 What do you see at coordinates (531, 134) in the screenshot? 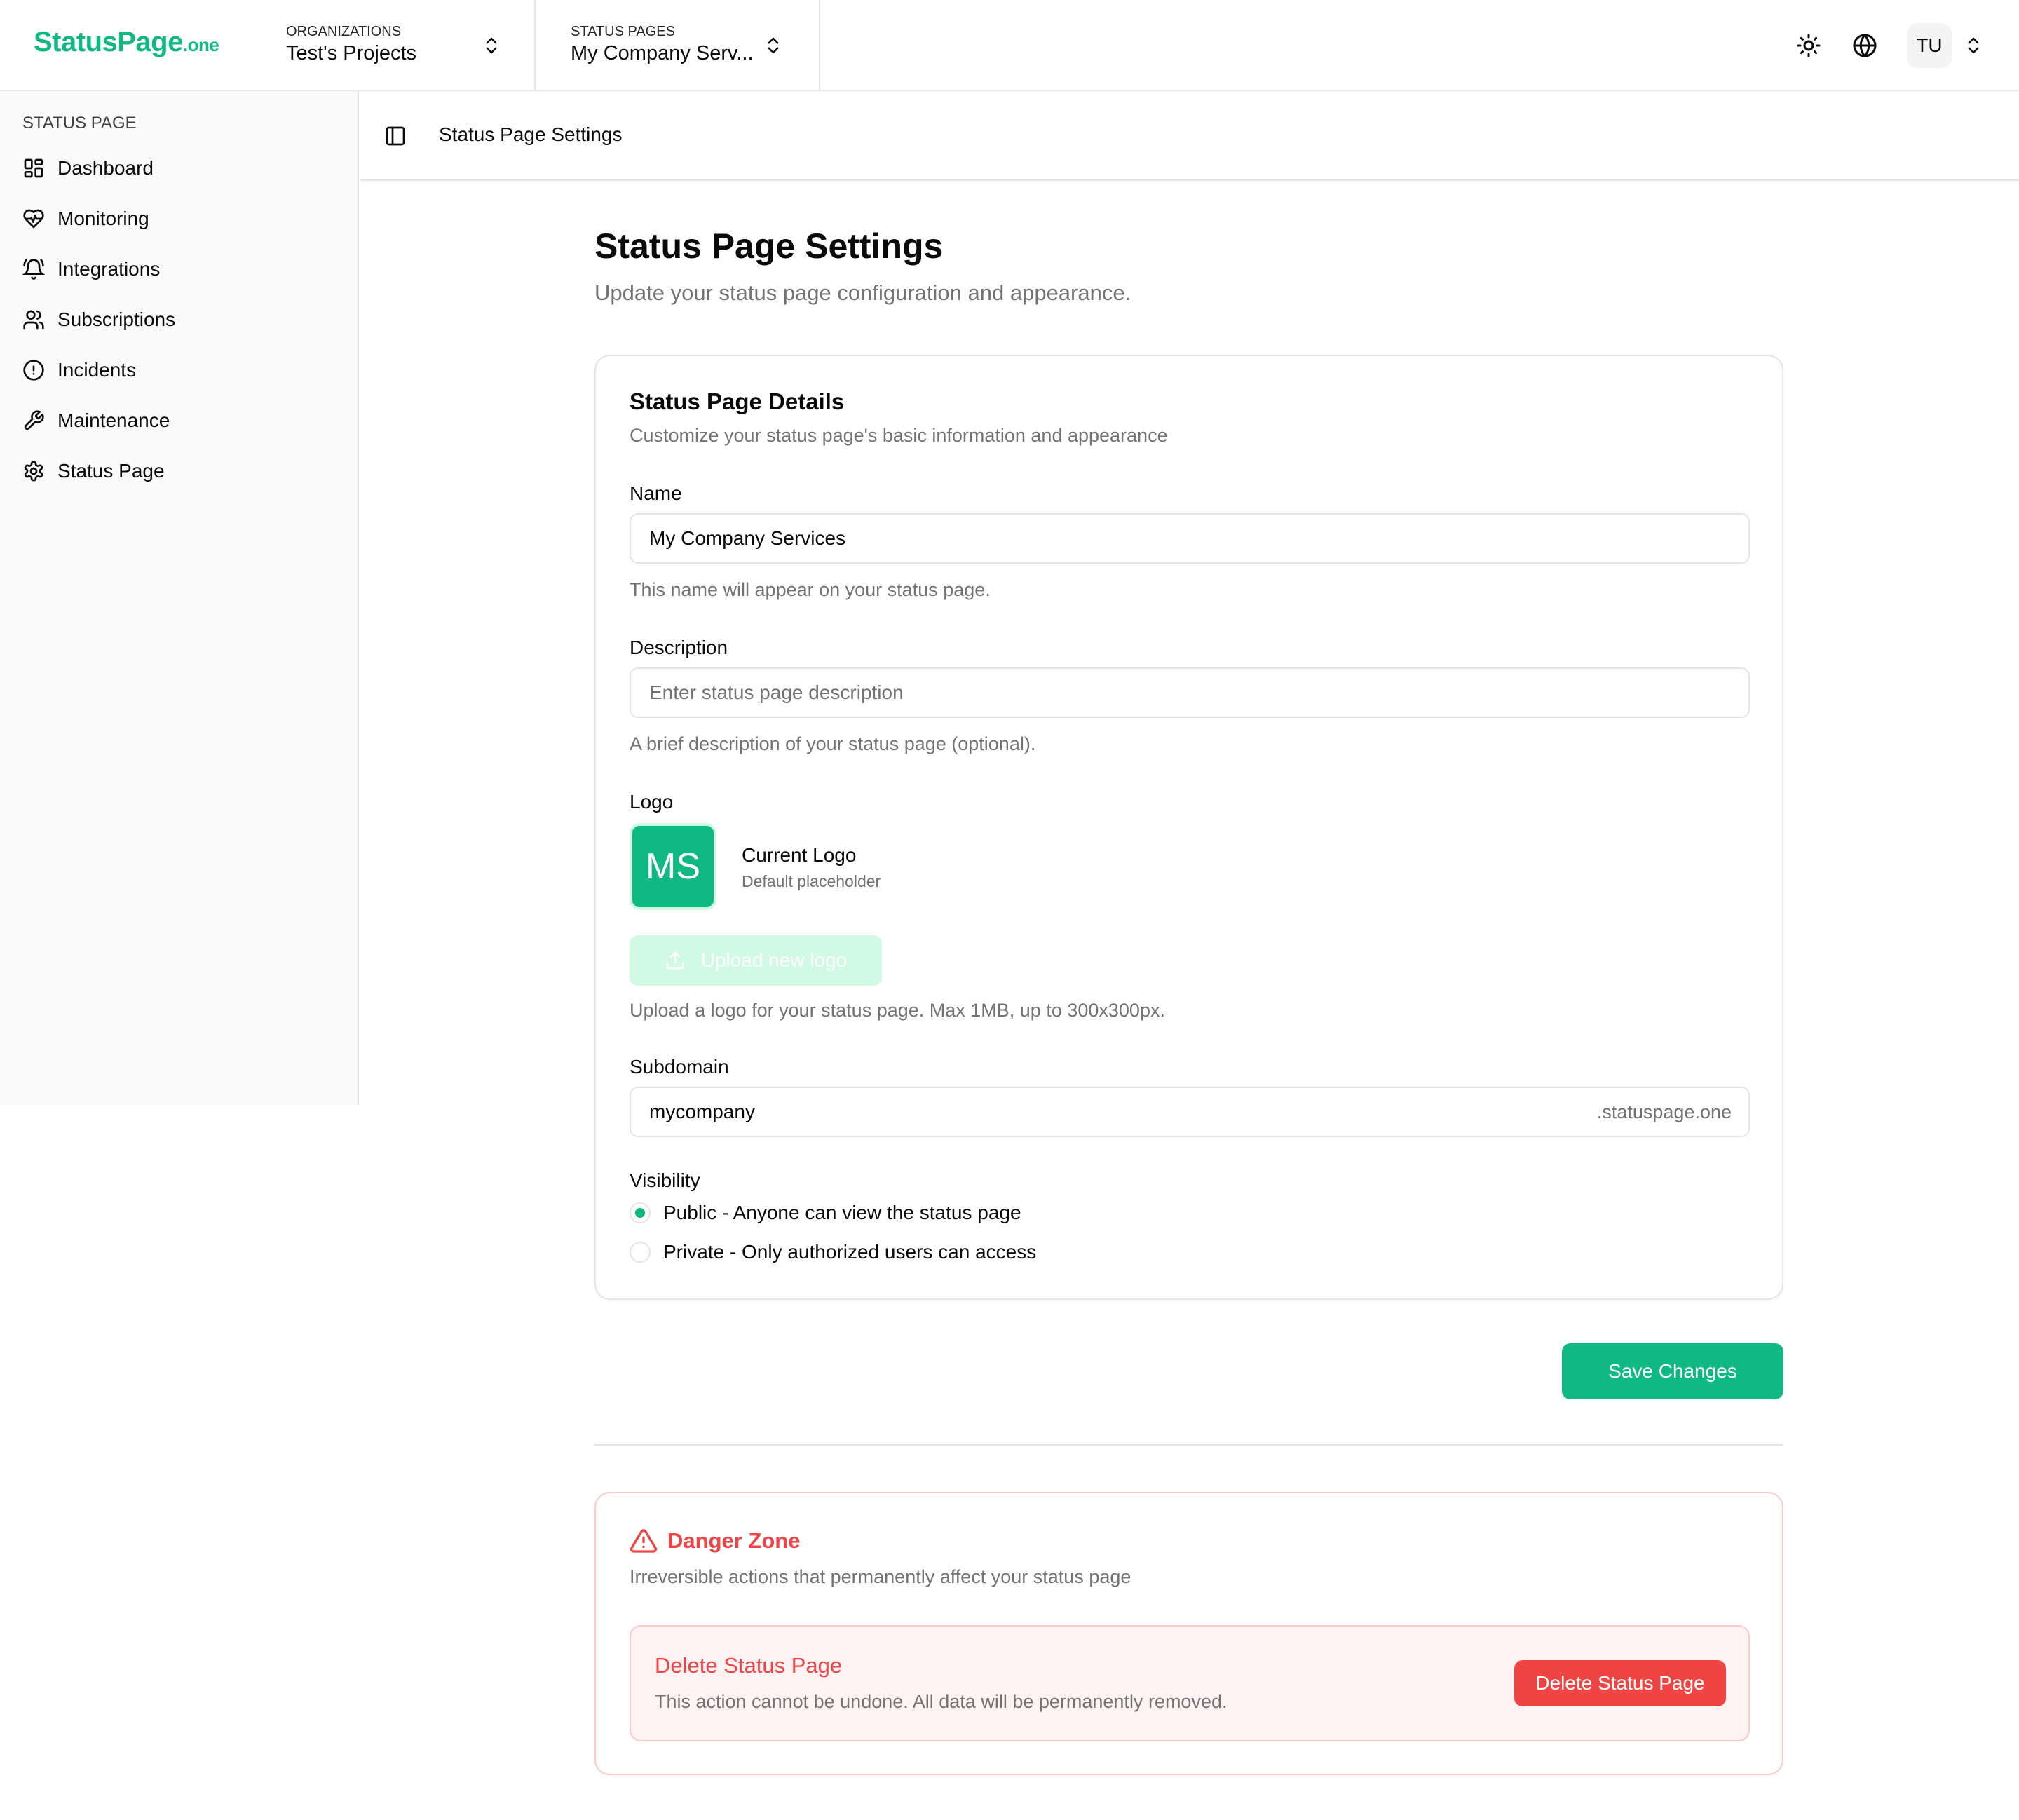
I see `breadcrumb-title: Status Page Settings` at bounding box center [531, 134].